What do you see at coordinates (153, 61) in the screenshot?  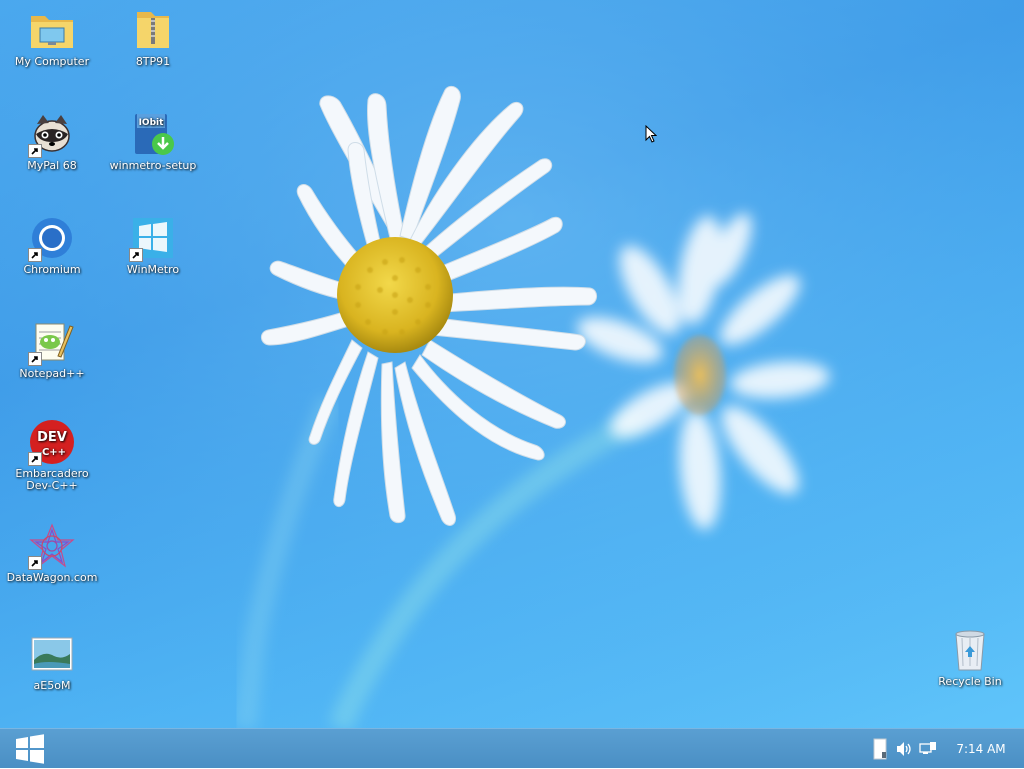 I see `desktop-icon-label: 8TP91` at bounding box center [153, 61].